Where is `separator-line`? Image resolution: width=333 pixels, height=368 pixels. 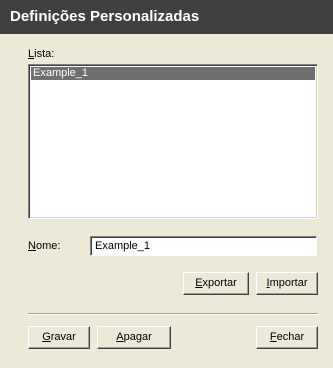 separator-line is located at coordinates (173, 314).